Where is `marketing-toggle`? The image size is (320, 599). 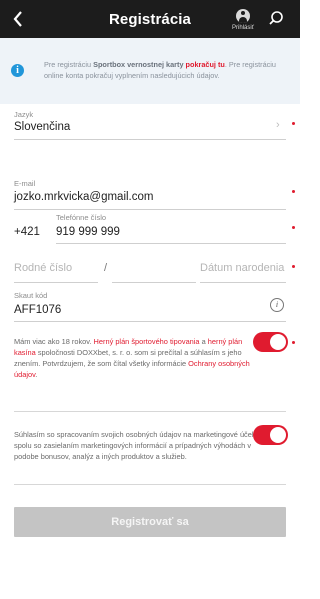
marketing-toggle is located at coordinates (270, 435).